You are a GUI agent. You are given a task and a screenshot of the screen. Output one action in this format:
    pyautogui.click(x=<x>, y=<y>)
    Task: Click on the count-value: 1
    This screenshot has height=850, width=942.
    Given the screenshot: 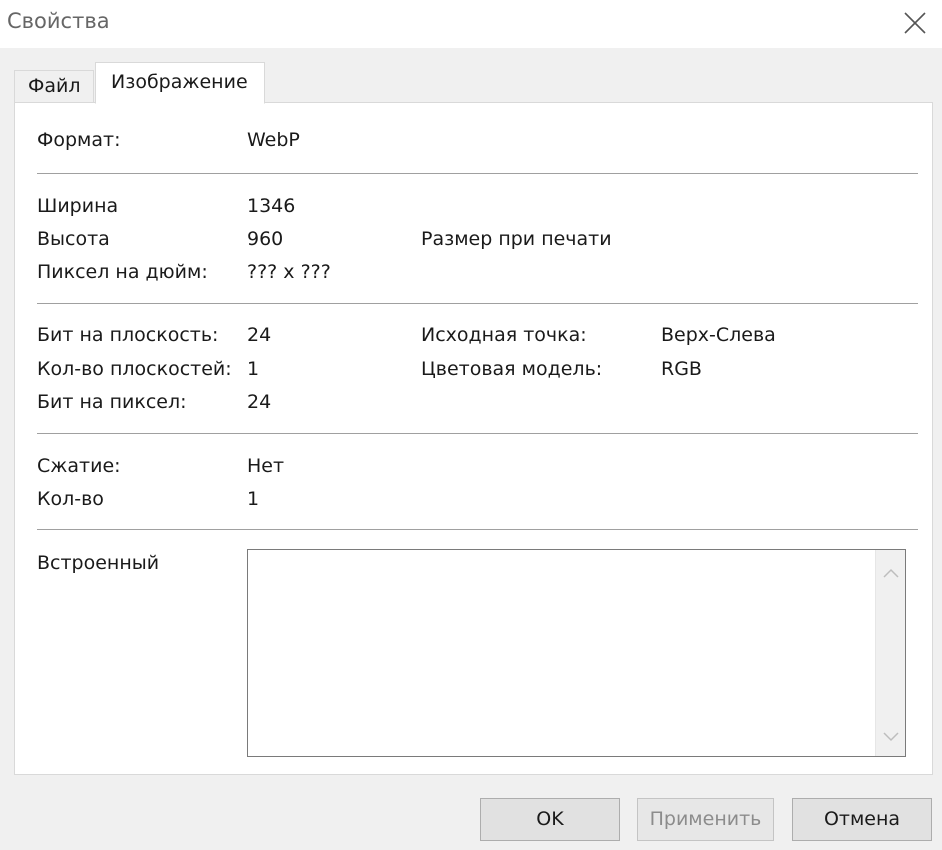 What is the action you would take?
    pyautogui.click(x=253, y=499)
    